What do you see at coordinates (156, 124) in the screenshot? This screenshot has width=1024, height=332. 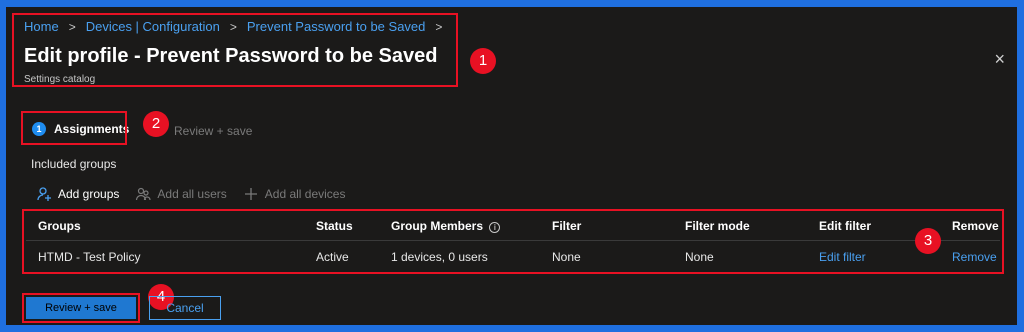 I see `annotation-badge-2: 2` at bounding box center [156, 124].